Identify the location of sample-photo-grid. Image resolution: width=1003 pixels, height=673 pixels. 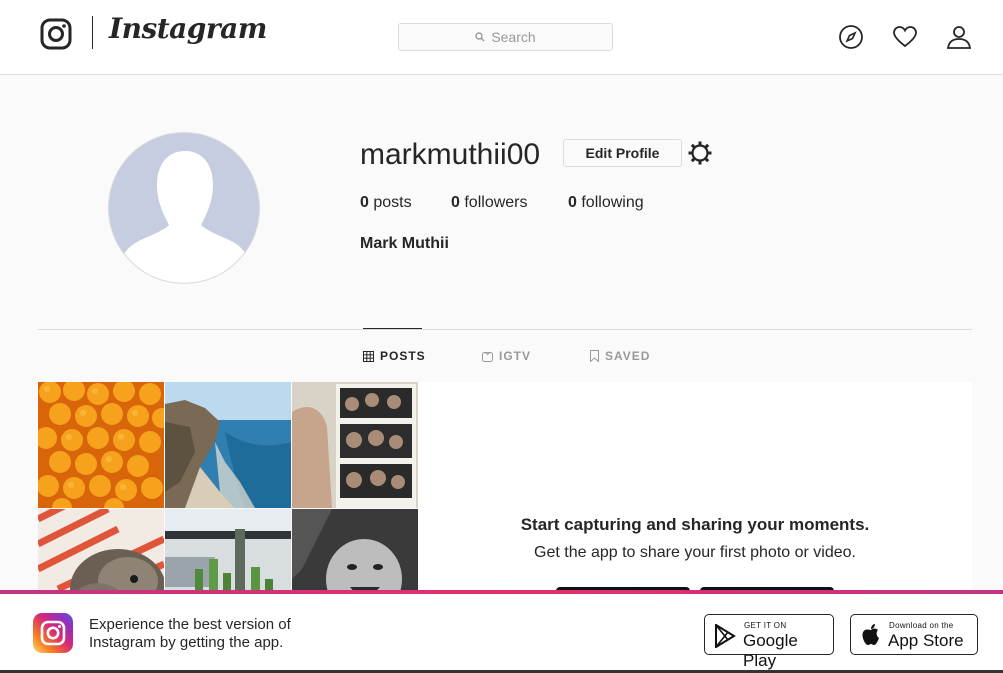
(228, 487).